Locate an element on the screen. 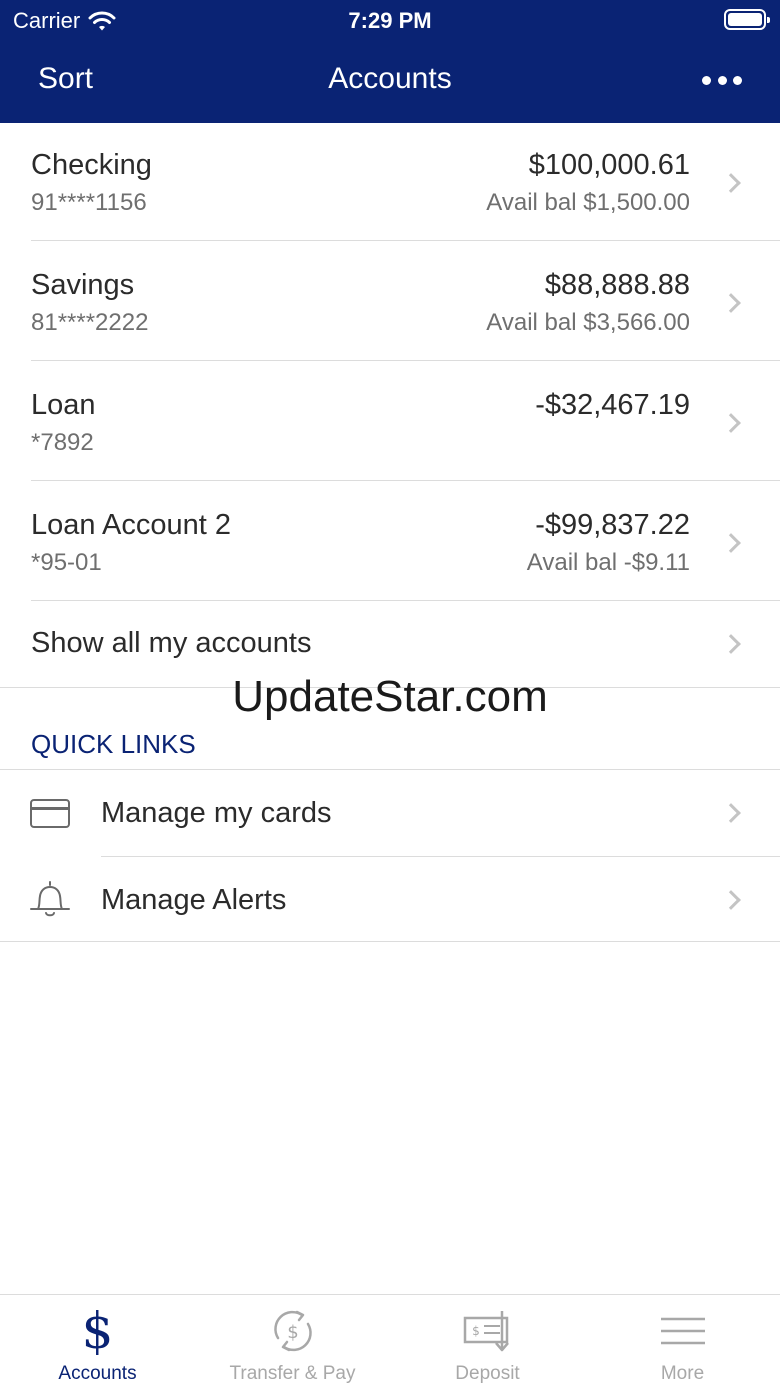  more-options-icon is located at coordinates (722, 80).